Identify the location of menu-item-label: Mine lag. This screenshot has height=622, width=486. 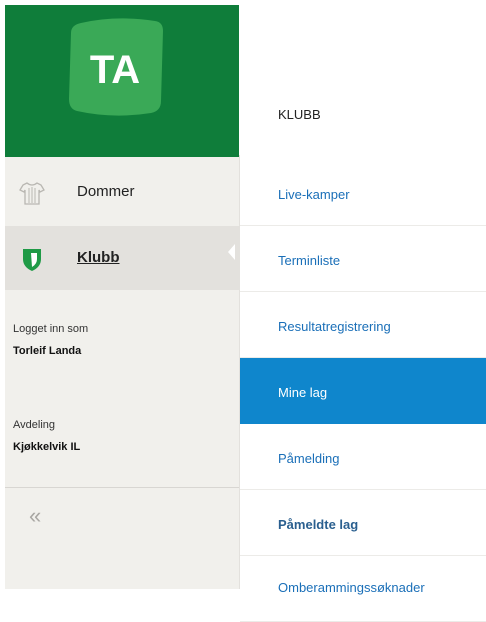
(303, 392).